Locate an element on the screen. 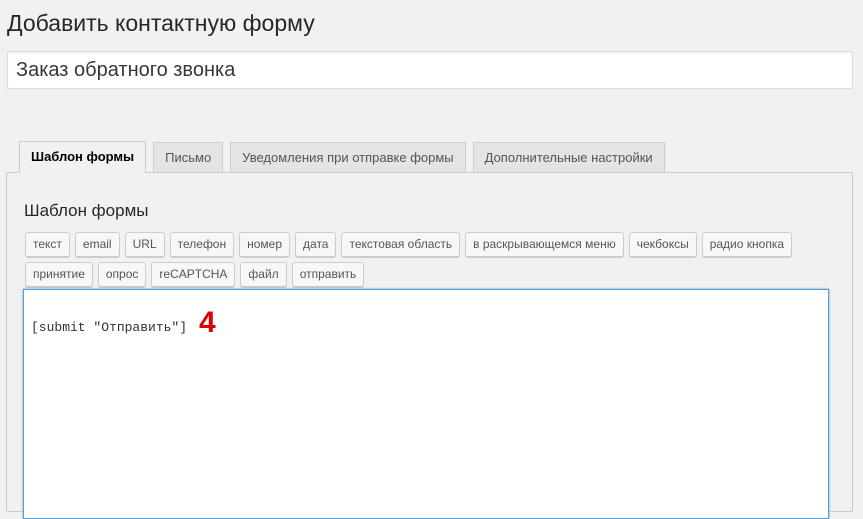  tag-button-checkbox: чекбоксы is located at coordinates (662, 244).